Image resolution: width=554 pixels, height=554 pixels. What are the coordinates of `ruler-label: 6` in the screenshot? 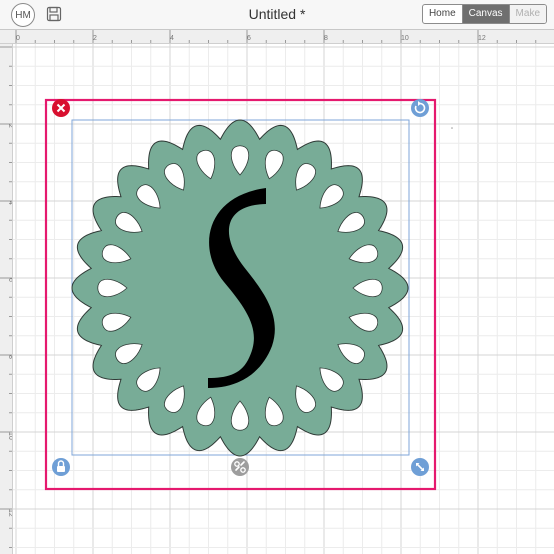 It's located at (249, 38).